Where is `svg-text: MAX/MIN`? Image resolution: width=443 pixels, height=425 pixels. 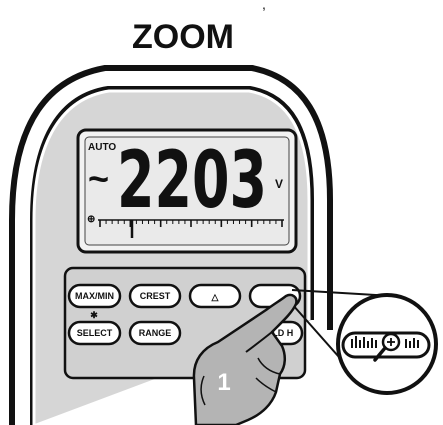 svg-text: MAX/MIN is located at coordinates (94, 296).